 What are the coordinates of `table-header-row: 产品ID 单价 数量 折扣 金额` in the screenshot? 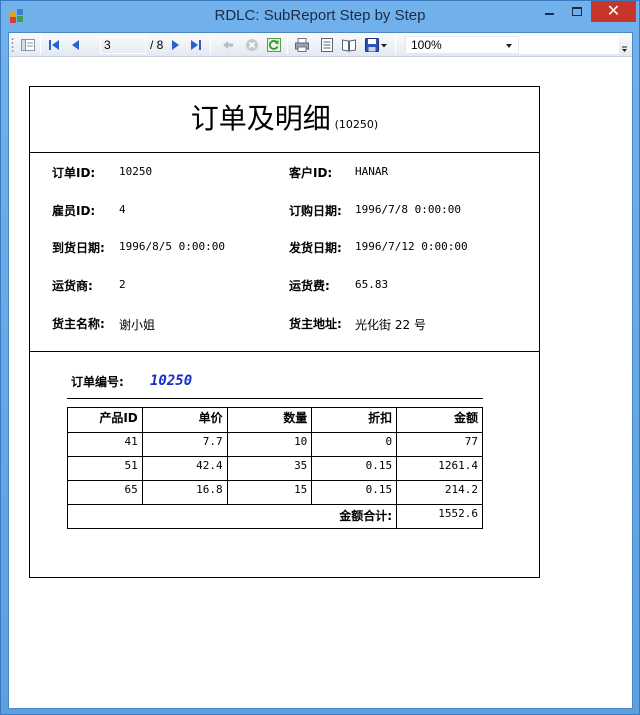 It's located at (275, 420).